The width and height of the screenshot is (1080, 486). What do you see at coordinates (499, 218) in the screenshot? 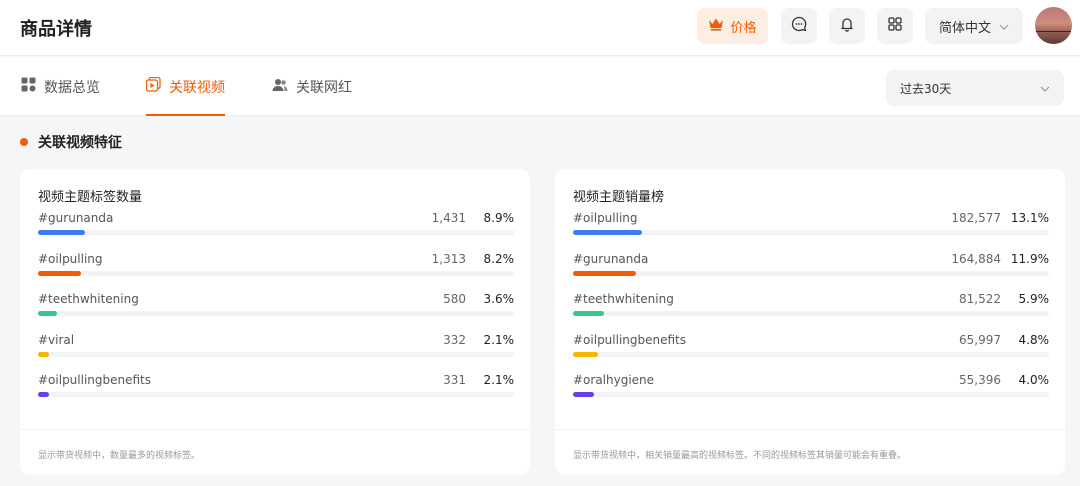
I see `share-percent: 8.9%` at bounding box center [499, 218].